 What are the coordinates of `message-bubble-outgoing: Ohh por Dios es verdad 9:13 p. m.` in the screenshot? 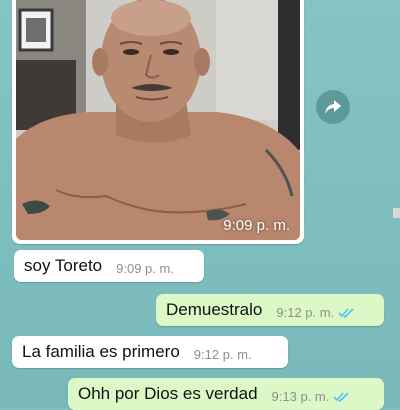 It's located at (226, 394).